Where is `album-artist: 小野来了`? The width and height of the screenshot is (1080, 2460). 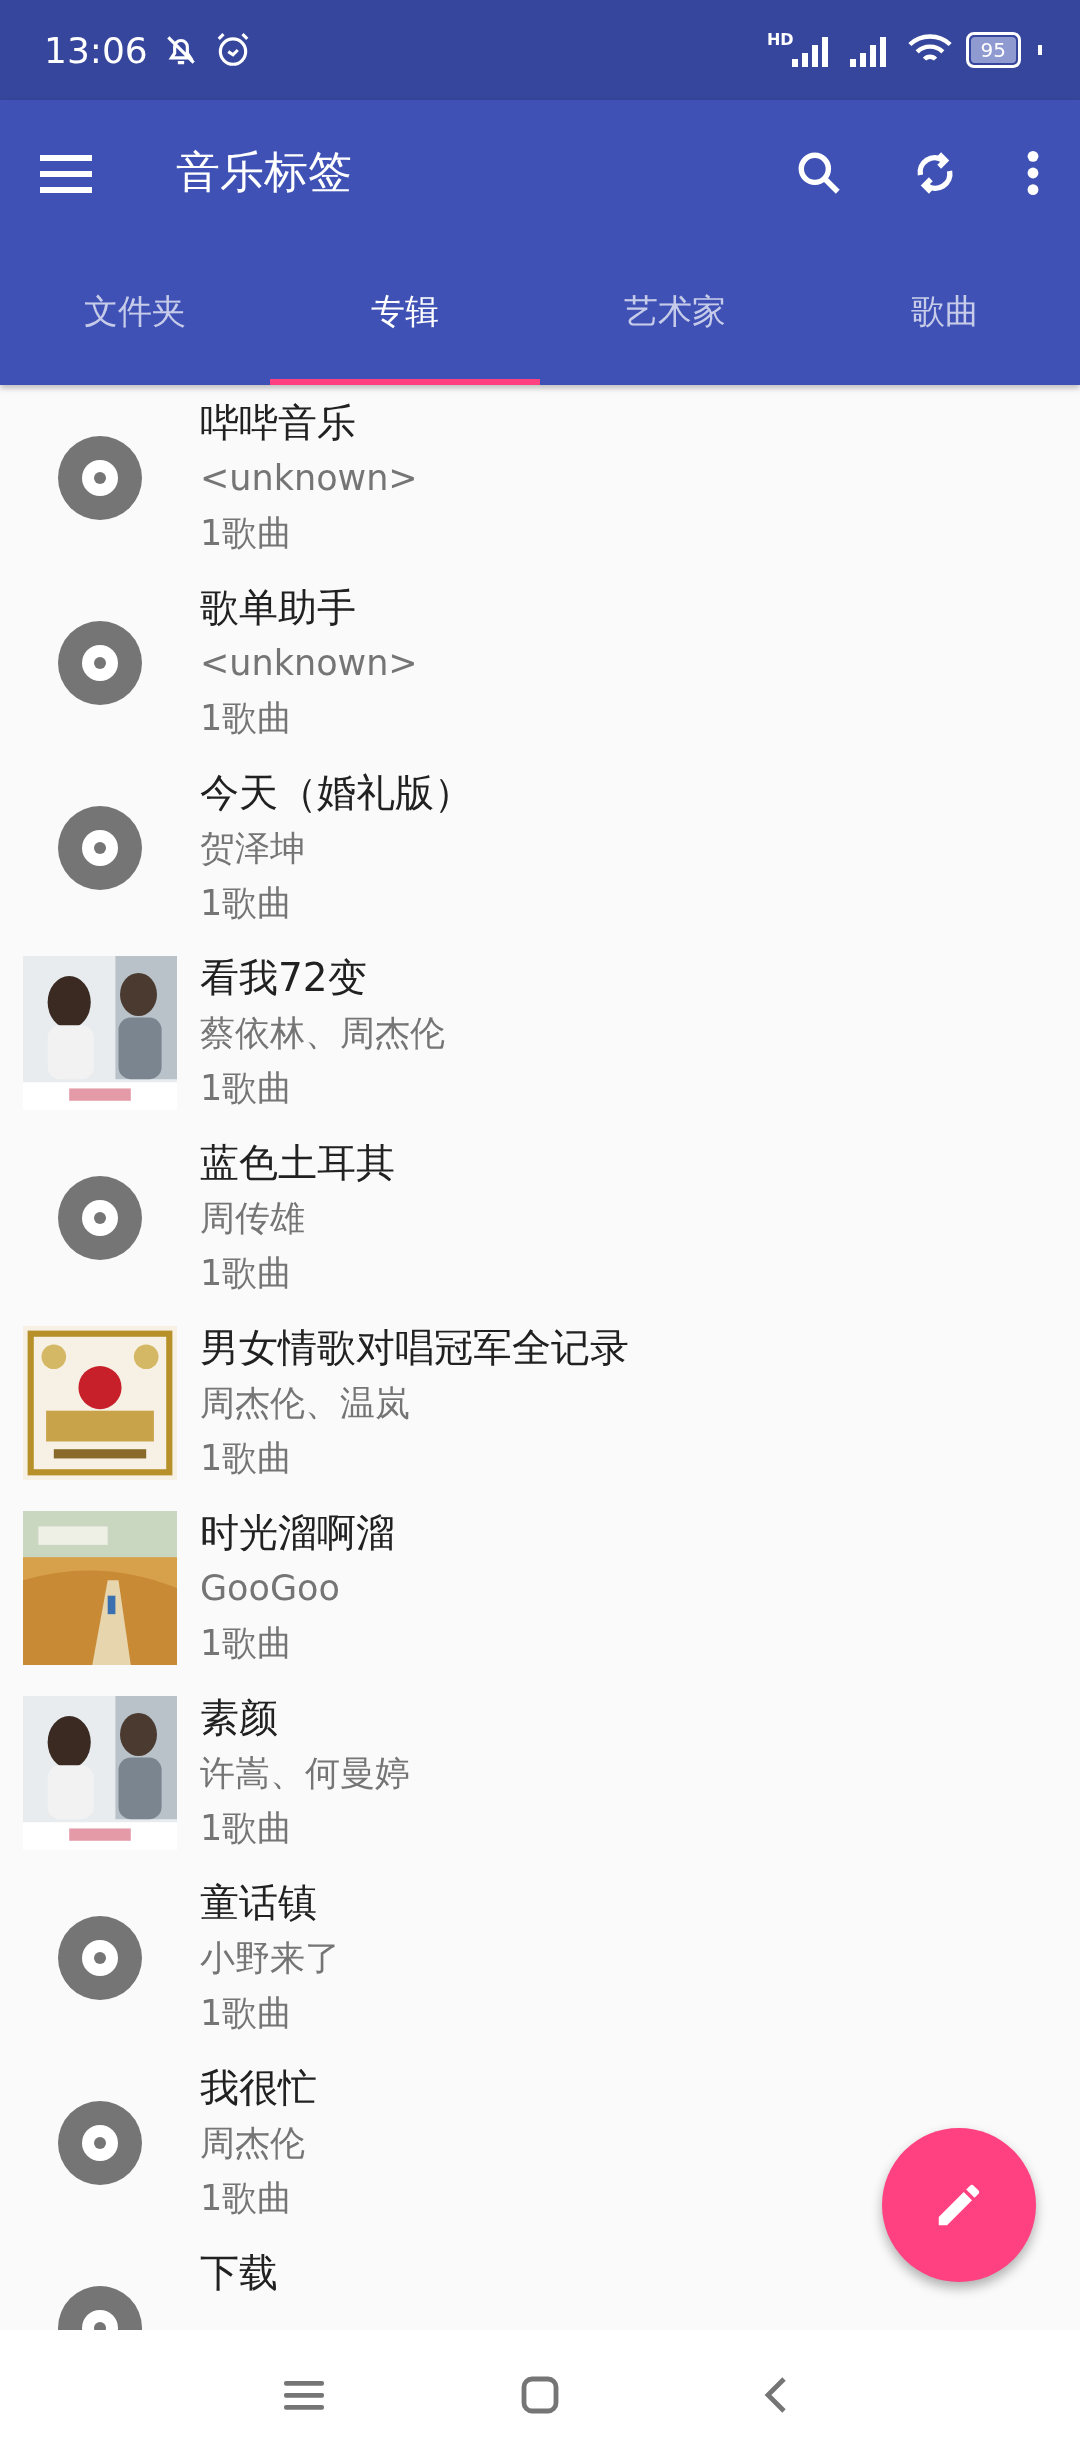
album-artist: 小野来了 is located at coordinates (270, 1958).